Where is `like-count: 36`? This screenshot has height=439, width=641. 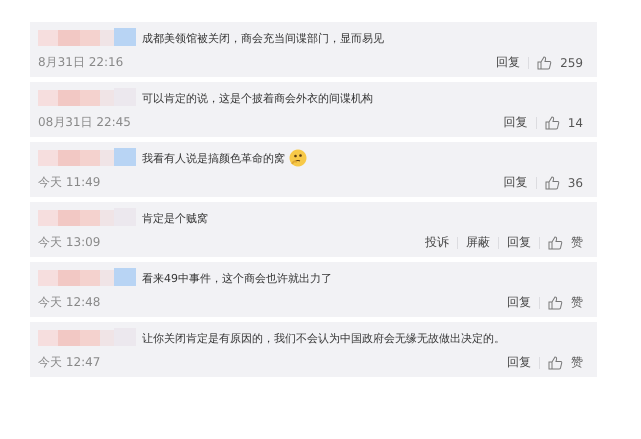 like-count: 36 is located at coordinates (575, 183).